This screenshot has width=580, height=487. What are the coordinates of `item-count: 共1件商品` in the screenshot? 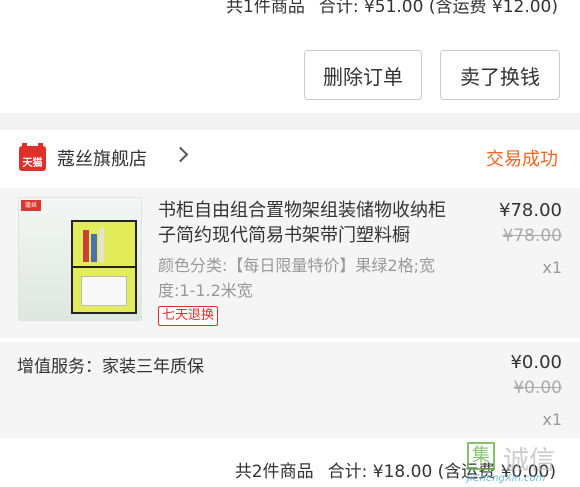 It's located at (265, 8).